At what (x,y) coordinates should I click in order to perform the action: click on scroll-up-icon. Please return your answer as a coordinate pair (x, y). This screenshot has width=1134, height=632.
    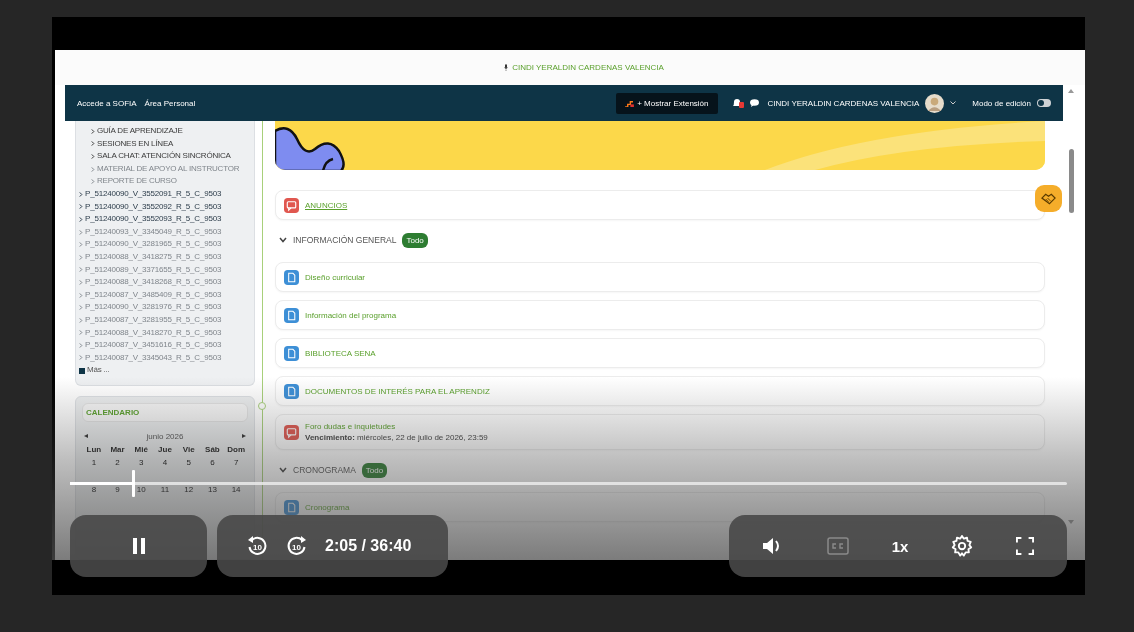
    Looking at the image, I should click on (1071, 91).